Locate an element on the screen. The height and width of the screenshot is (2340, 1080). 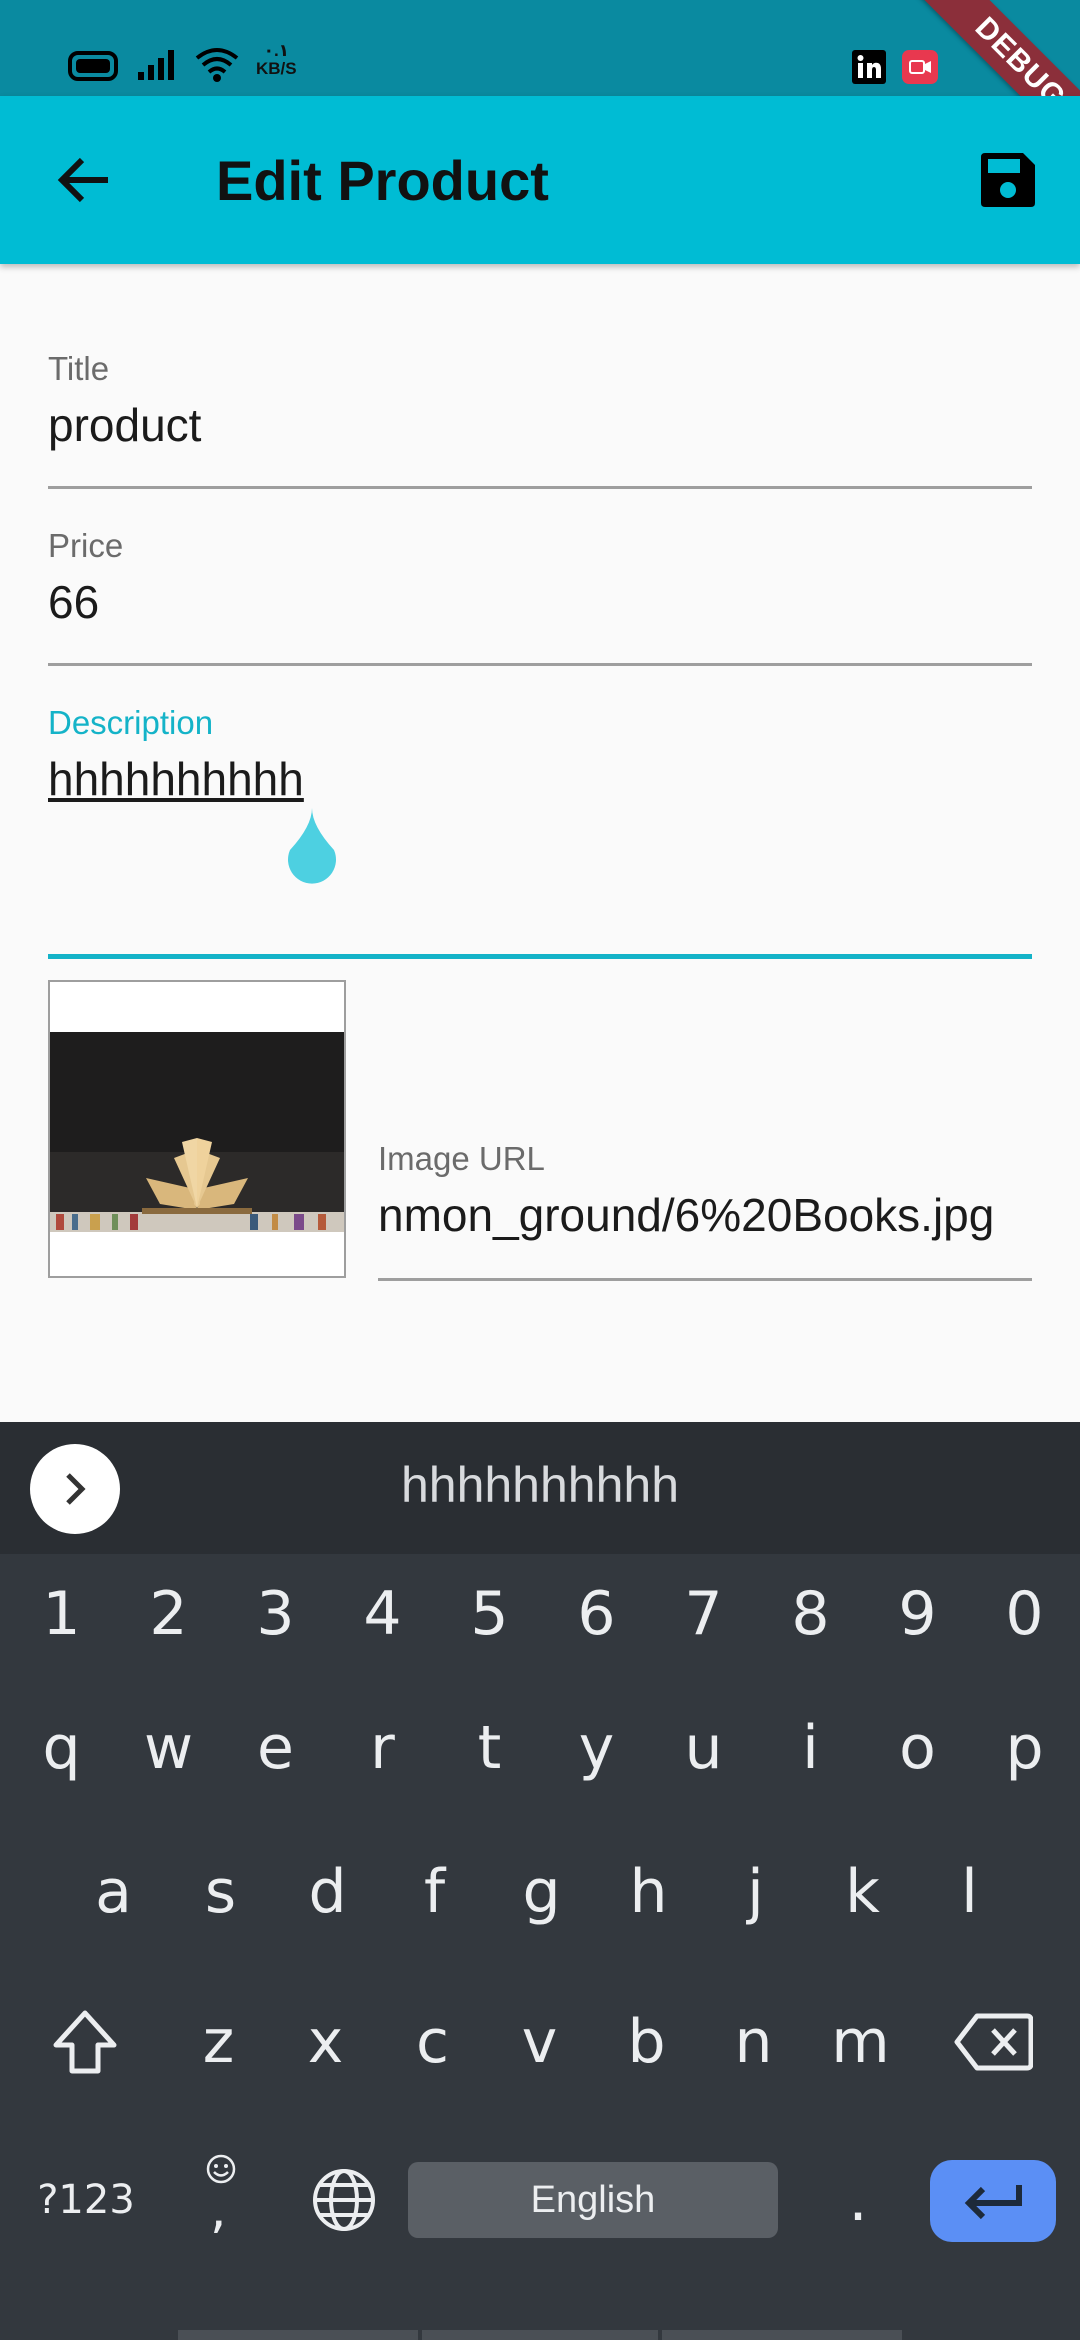
app-bar: Edit Product is located at coordinates (540, 180).